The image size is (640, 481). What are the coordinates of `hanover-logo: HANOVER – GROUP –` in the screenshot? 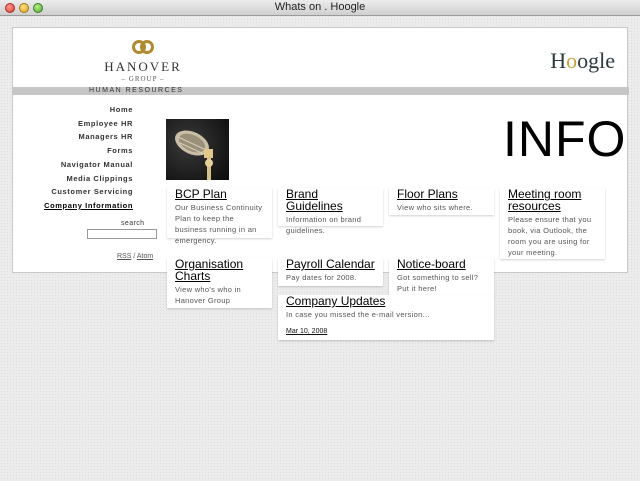 It's located at (143, 61).